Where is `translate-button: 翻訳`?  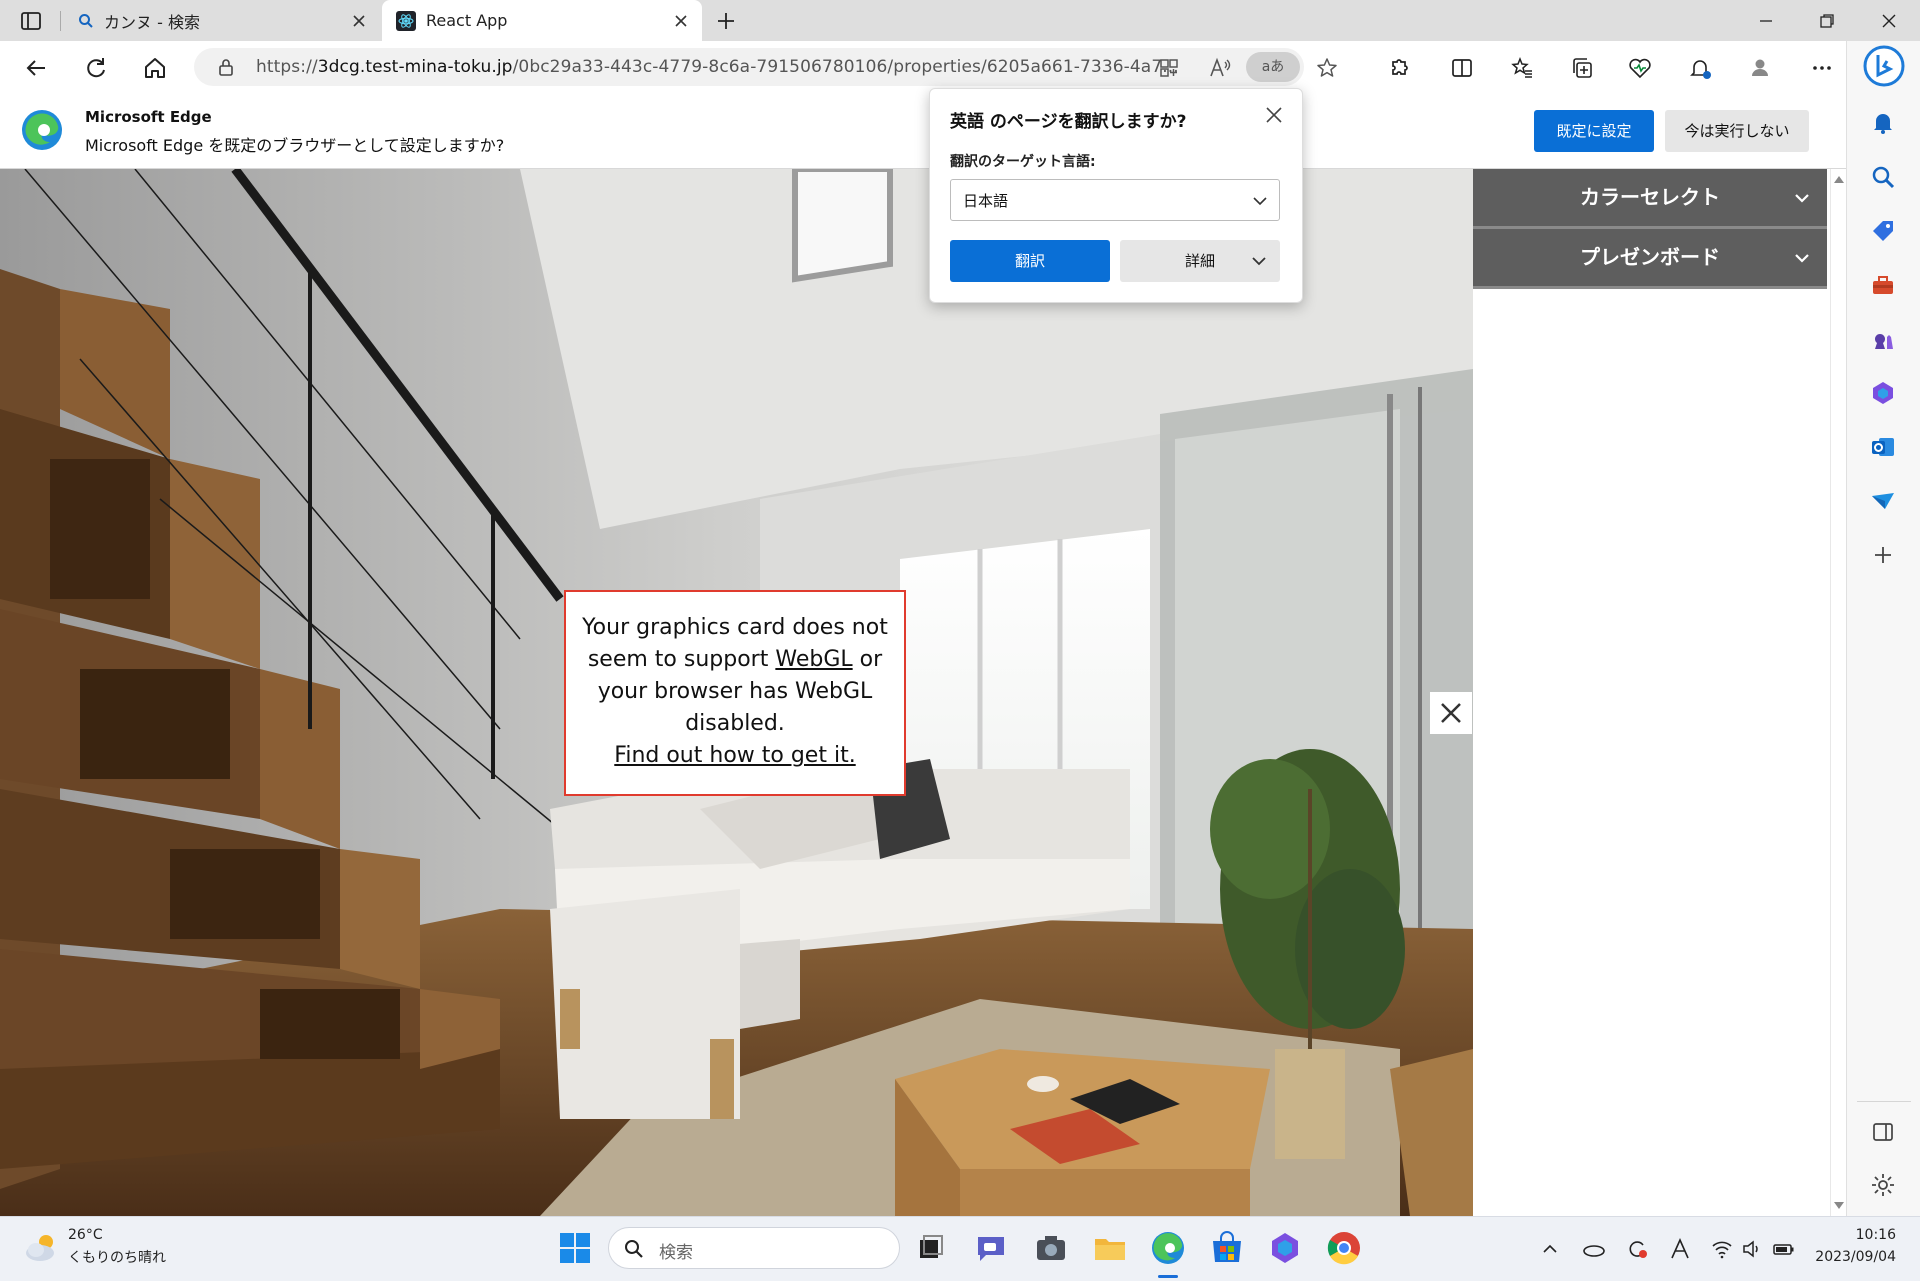
translate-button: 翻訳 is located at coordinates (1030, 261).